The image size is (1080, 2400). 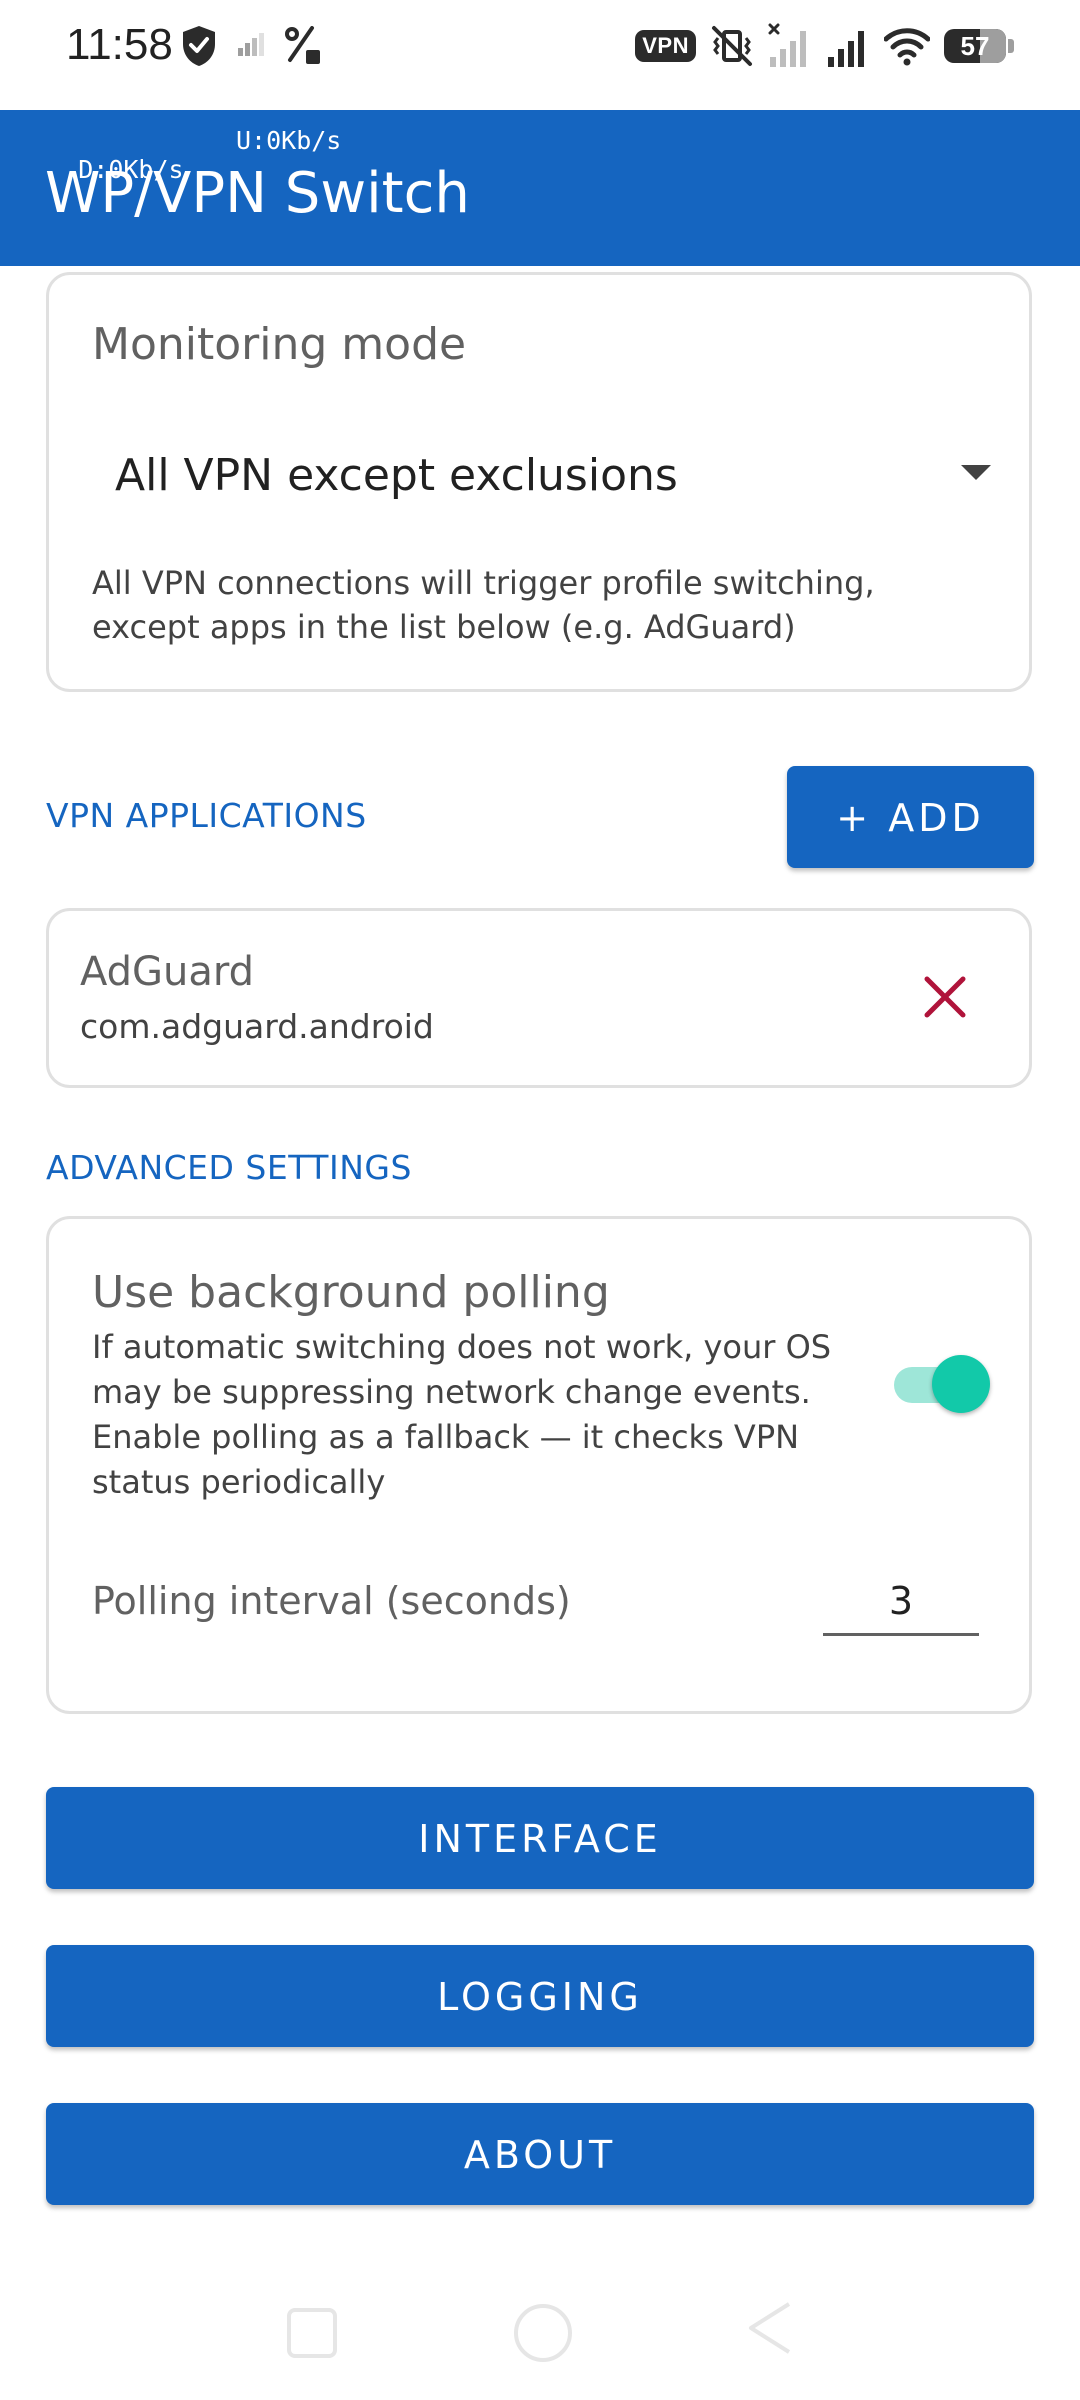 I want to click on app-title: WP/VPN Switch, so click(x=257, y=193).